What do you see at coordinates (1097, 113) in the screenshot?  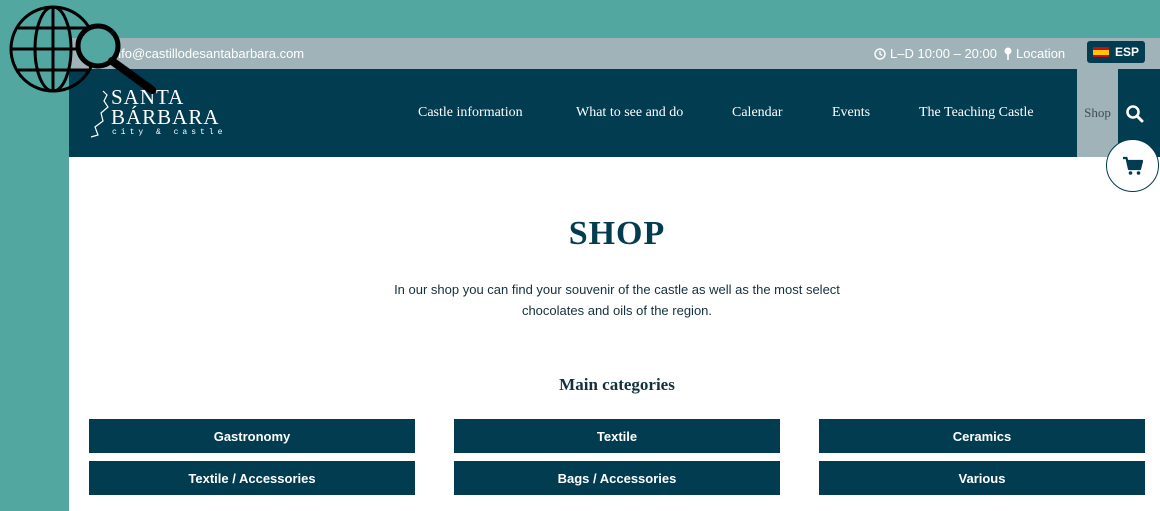 I see `nav-shop: Shop` at bounding box center [1097, 113].